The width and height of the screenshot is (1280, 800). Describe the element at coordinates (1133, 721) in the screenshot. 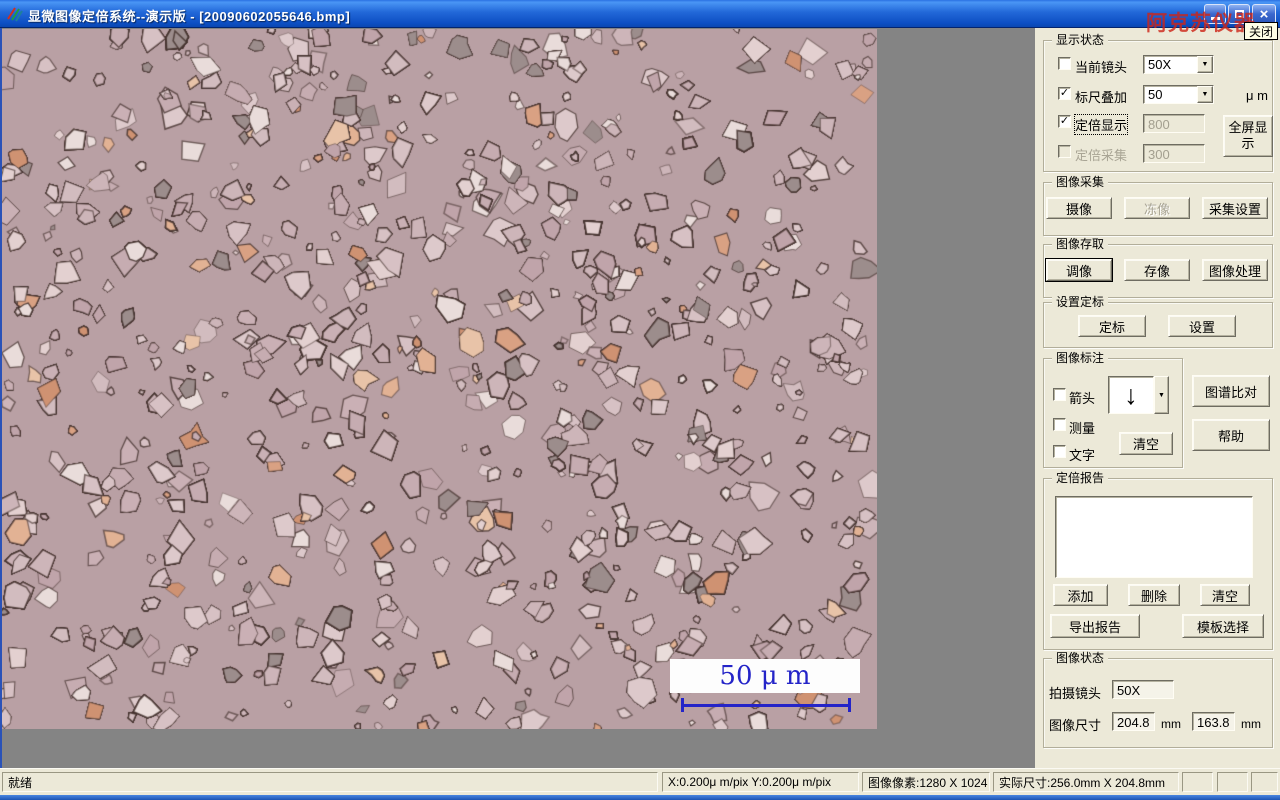

I see `image-width-field: 204.8` at that location.